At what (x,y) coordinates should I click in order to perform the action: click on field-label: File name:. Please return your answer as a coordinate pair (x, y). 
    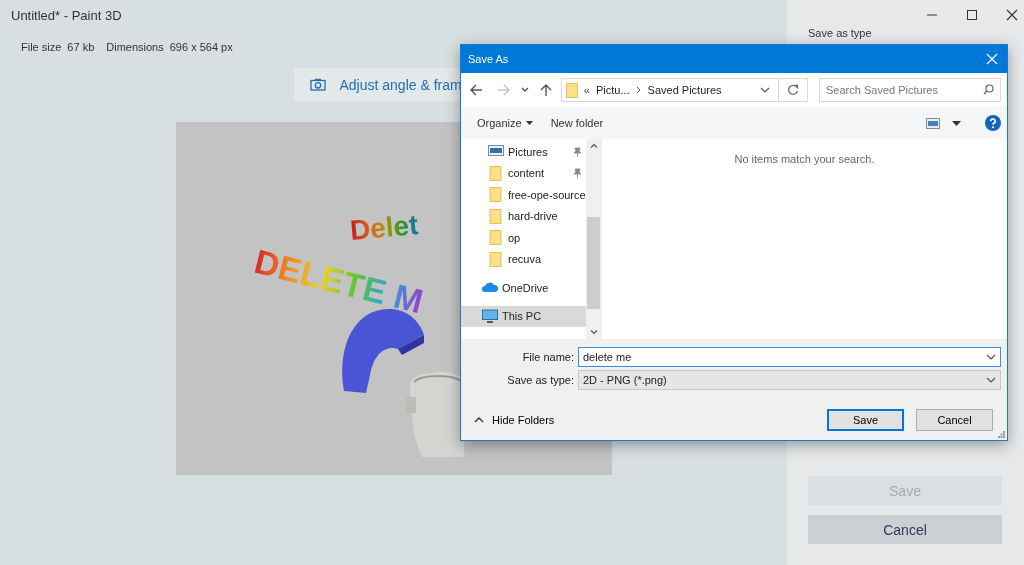
    Looking at the image, I should click on (548, 357).